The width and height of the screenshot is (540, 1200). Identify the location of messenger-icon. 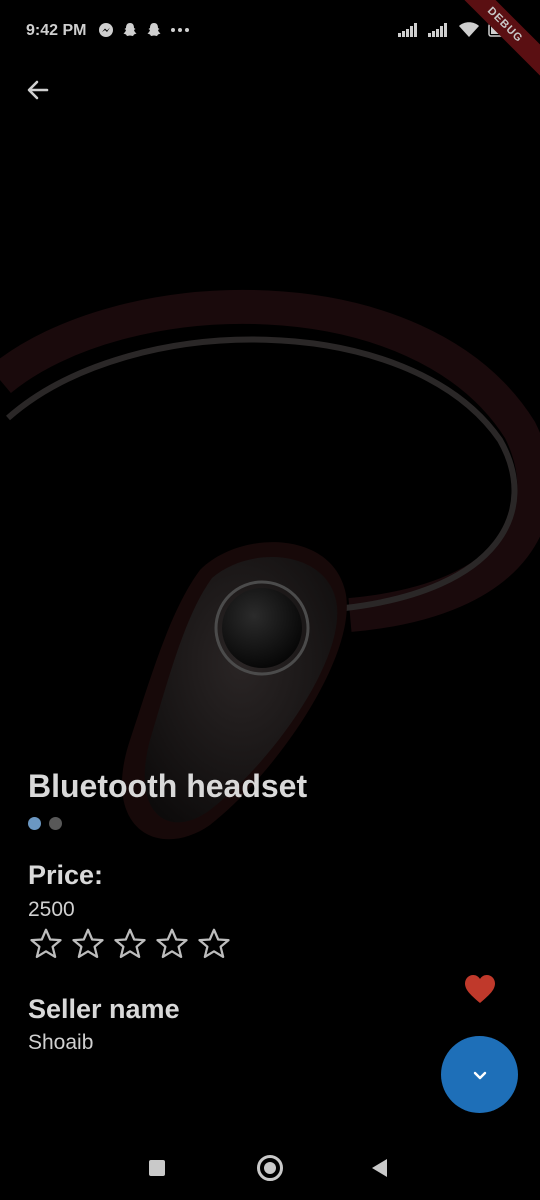
(106, 32).